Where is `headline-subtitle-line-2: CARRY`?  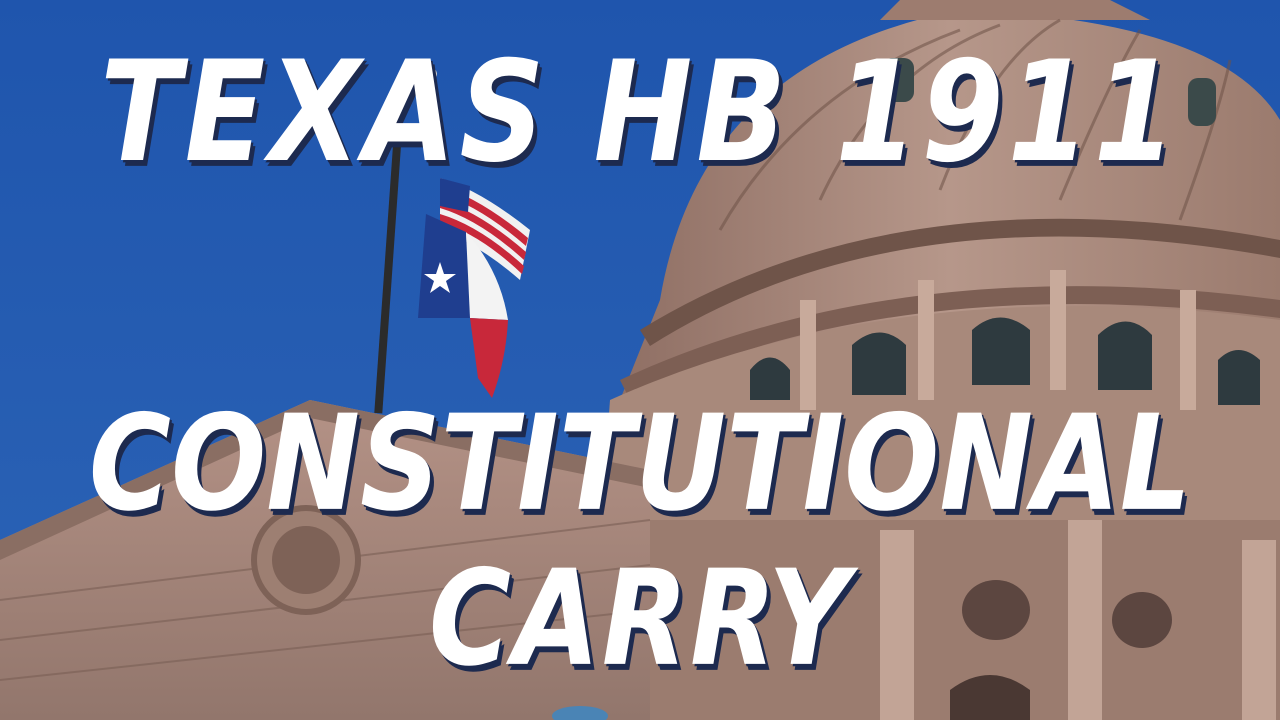 headline-subtitle-line-2: CARRY is located at coordinates (640, 619).